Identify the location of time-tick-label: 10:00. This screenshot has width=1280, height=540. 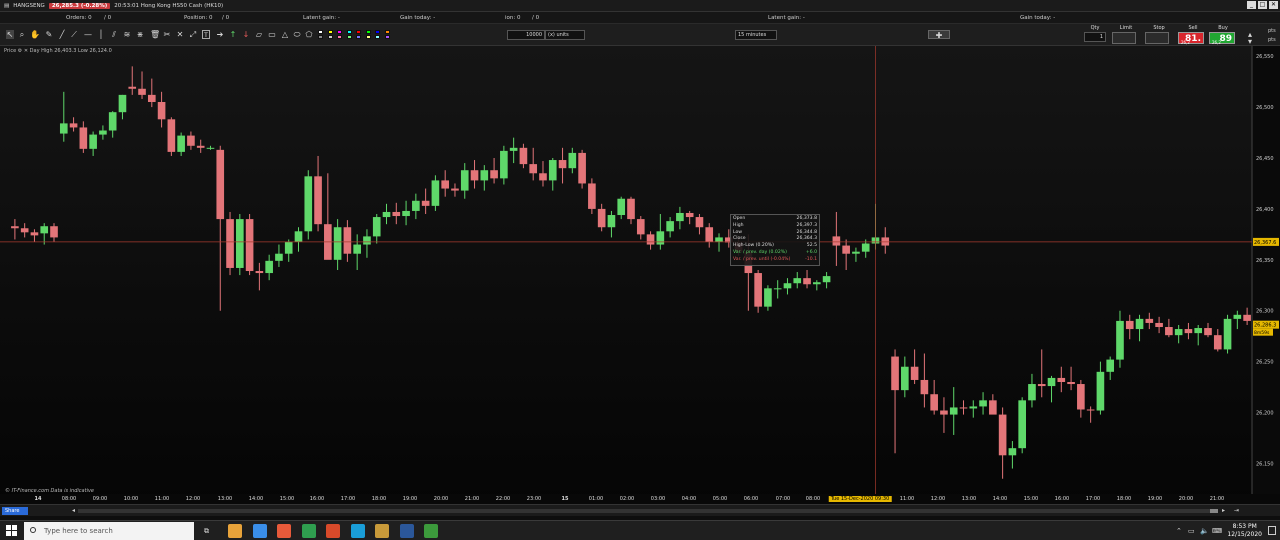
(131, 499).